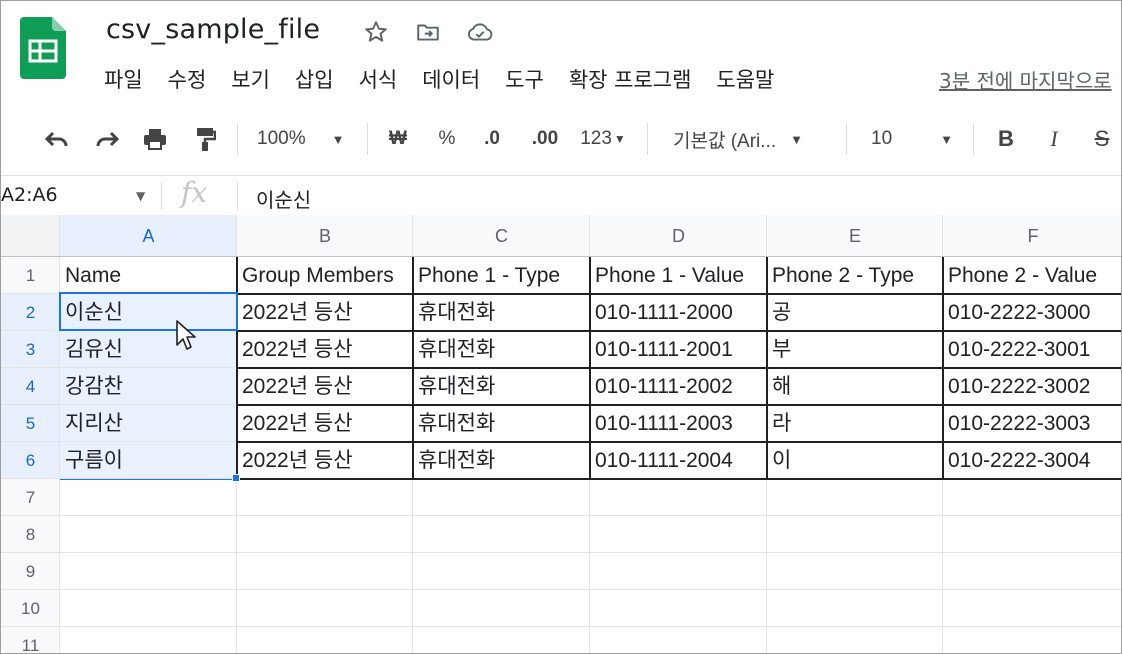 This screenshot has width=1122, height=654. I want to click on column-header-d: D, so click(678, 236).